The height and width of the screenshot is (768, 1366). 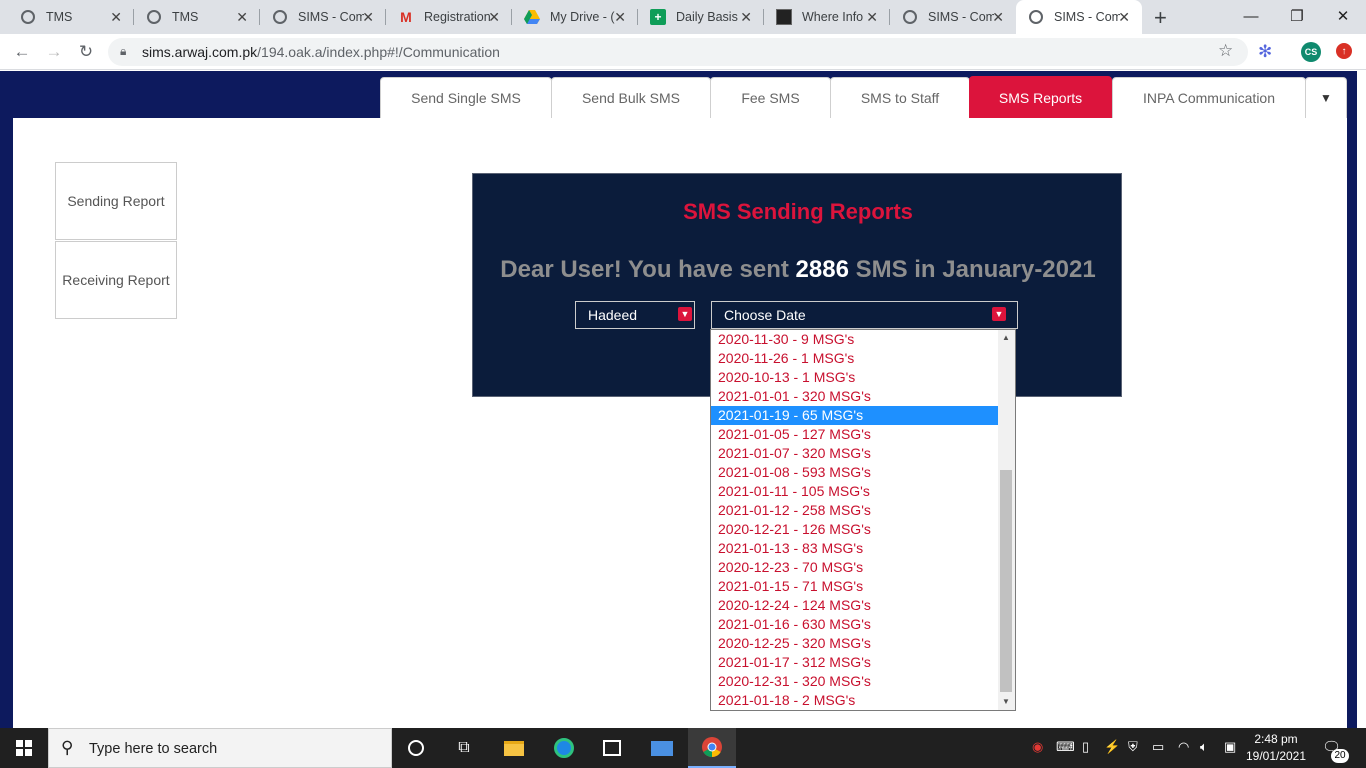 What do you see at coordinates (685, 314) in the screenshot?
I see `chevron-down-icon: ▼` at bounding box center [685, 314].